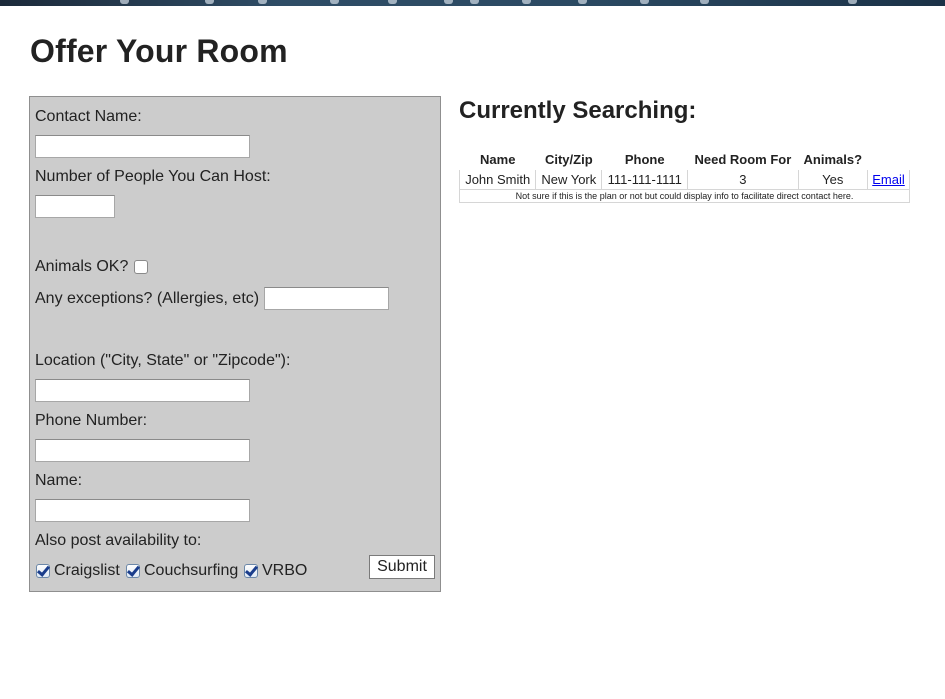 Image resolution: width=945 pixels, height=699 pixels. I want to click on exceptions-input, so click(326, 298).